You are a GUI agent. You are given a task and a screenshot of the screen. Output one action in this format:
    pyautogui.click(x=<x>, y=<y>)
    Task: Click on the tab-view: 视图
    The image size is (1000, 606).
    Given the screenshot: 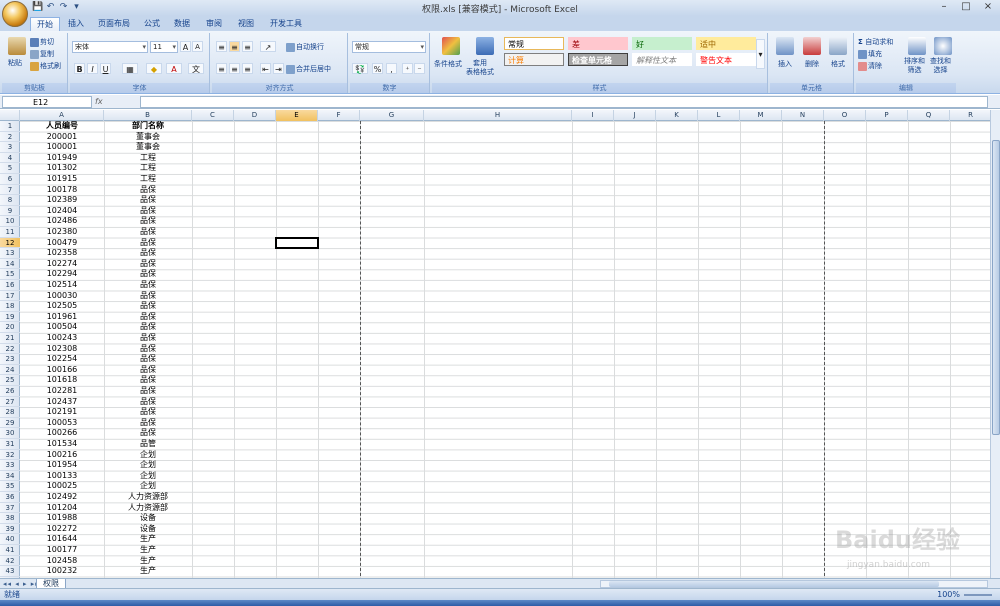 What is the action you would take?
    pyautogui.click(x=246, y=24)
    